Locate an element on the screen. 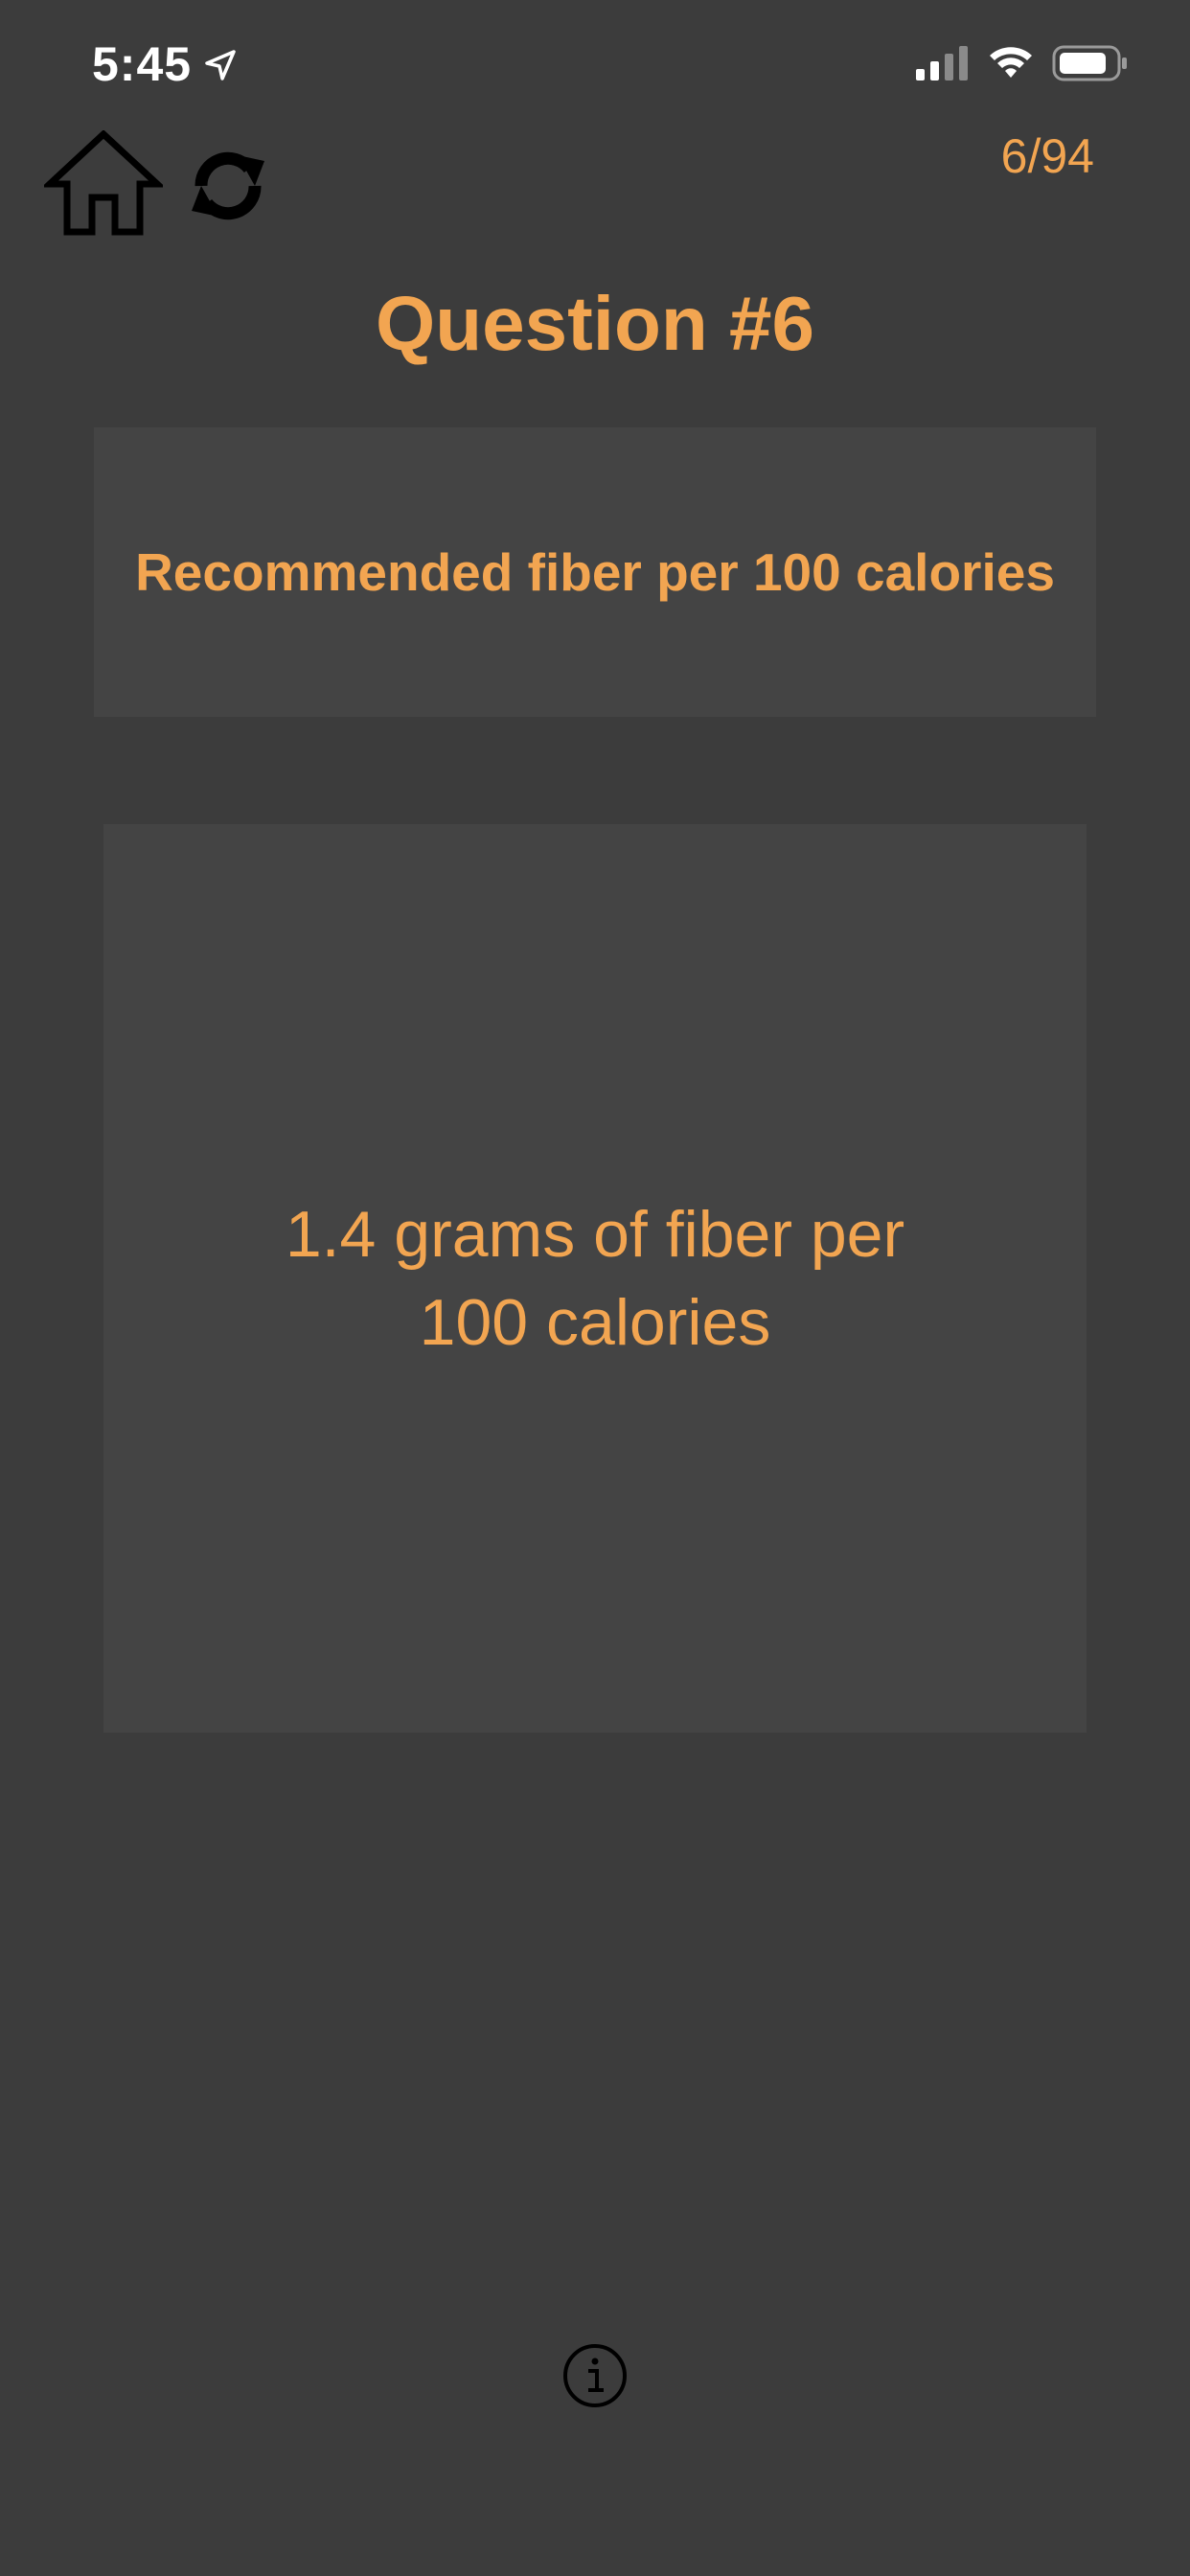  home-button is located at coordinates (103, 184).